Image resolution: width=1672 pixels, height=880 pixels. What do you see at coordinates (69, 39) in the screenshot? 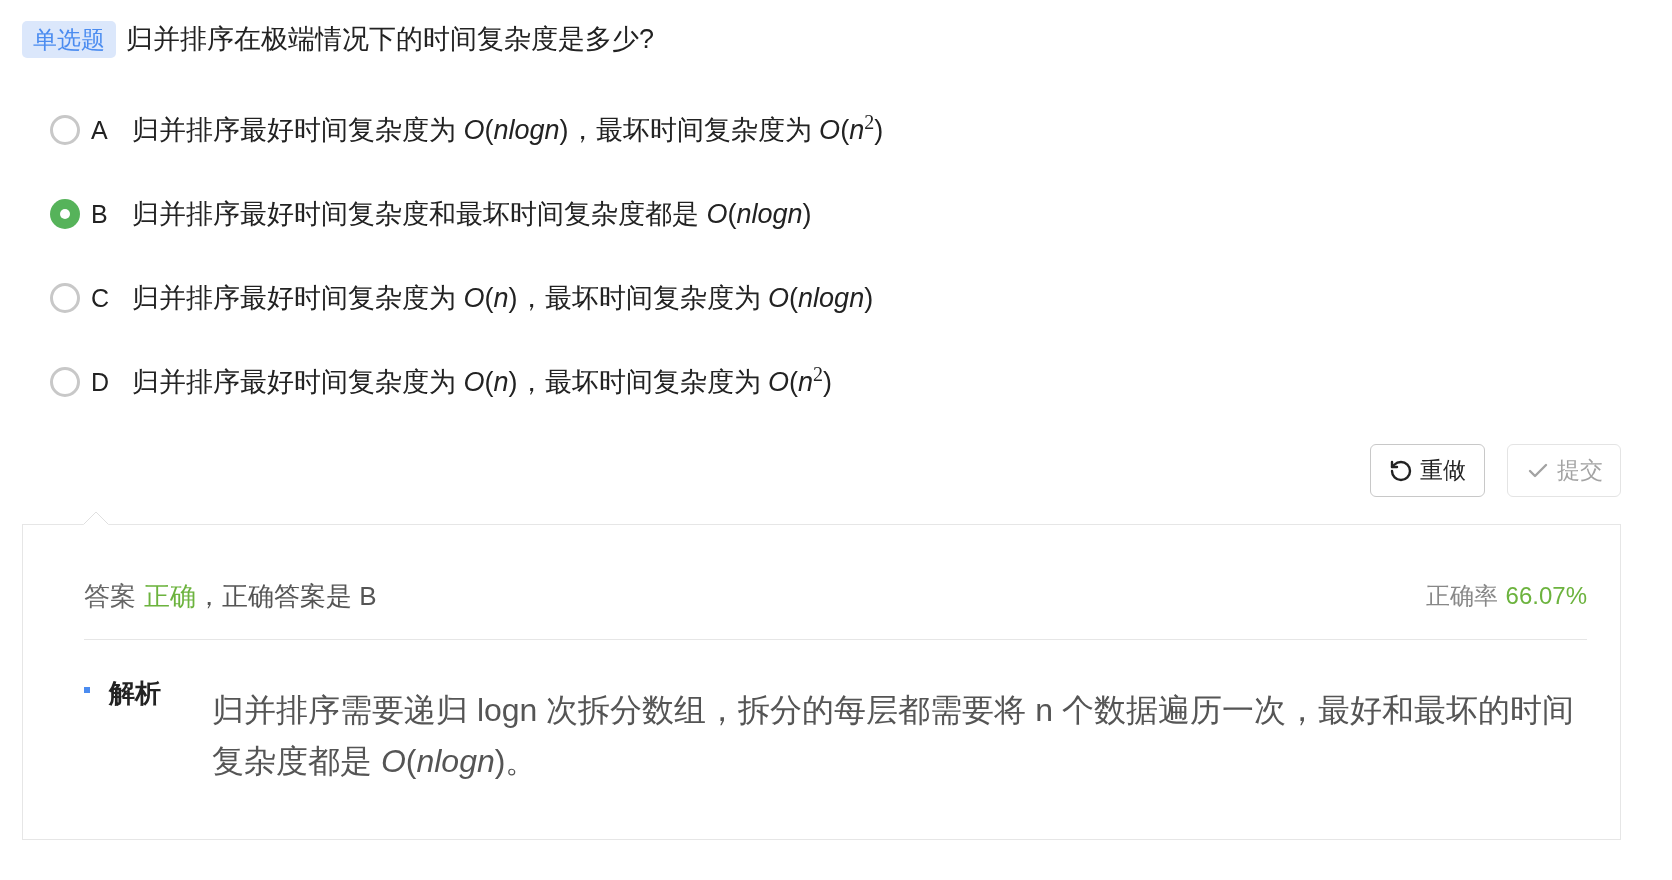
I see `question-type-badge: 单选题` at bounding box center [69, 39].